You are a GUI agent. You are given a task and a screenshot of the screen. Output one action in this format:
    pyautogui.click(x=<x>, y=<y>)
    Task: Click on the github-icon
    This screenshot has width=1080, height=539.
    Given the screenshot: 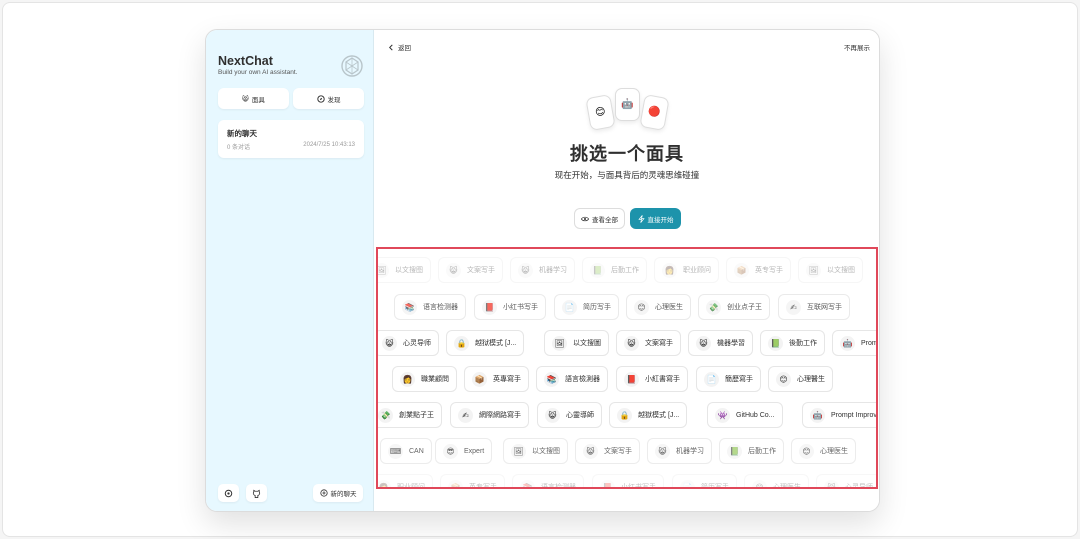 What is the action you would take?
    pyautogui.click(x=256, y=493)
    